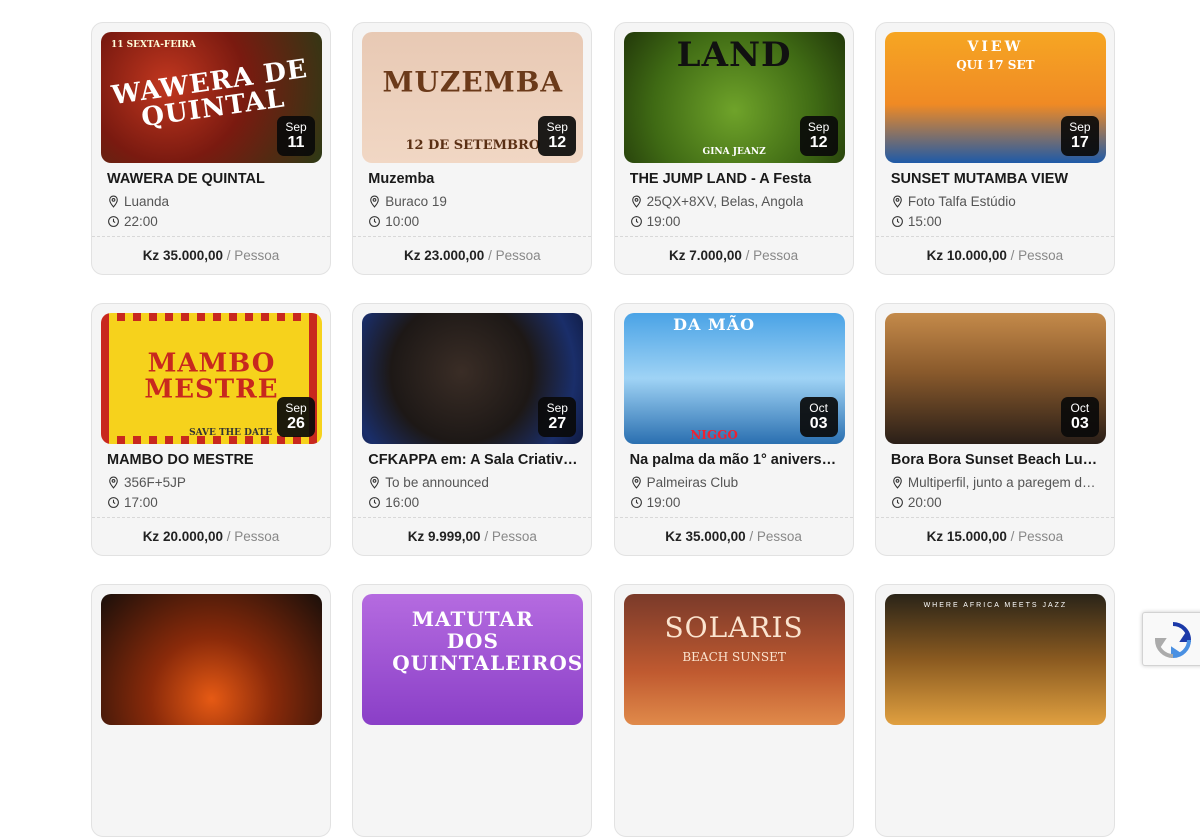  Describe the element at coordinates (734, 378) in the screenshot. I see `event-image: DA MÃO NIGGO Oct 03` at that location.